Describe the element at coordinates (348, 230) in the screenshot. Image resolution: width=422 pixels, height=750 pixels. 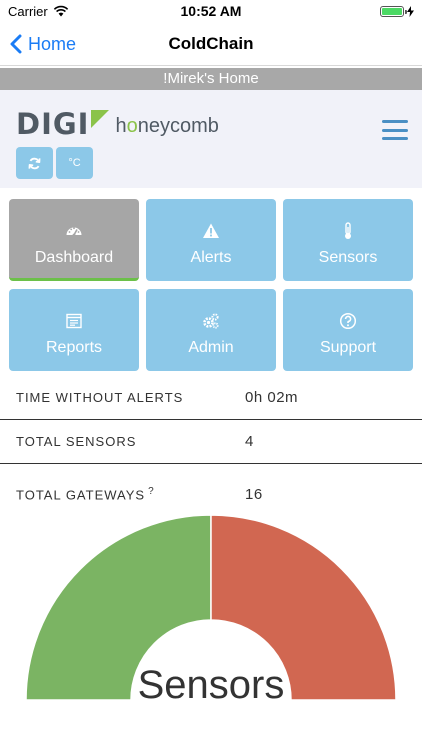
I see `thermometer-icon` at that location.